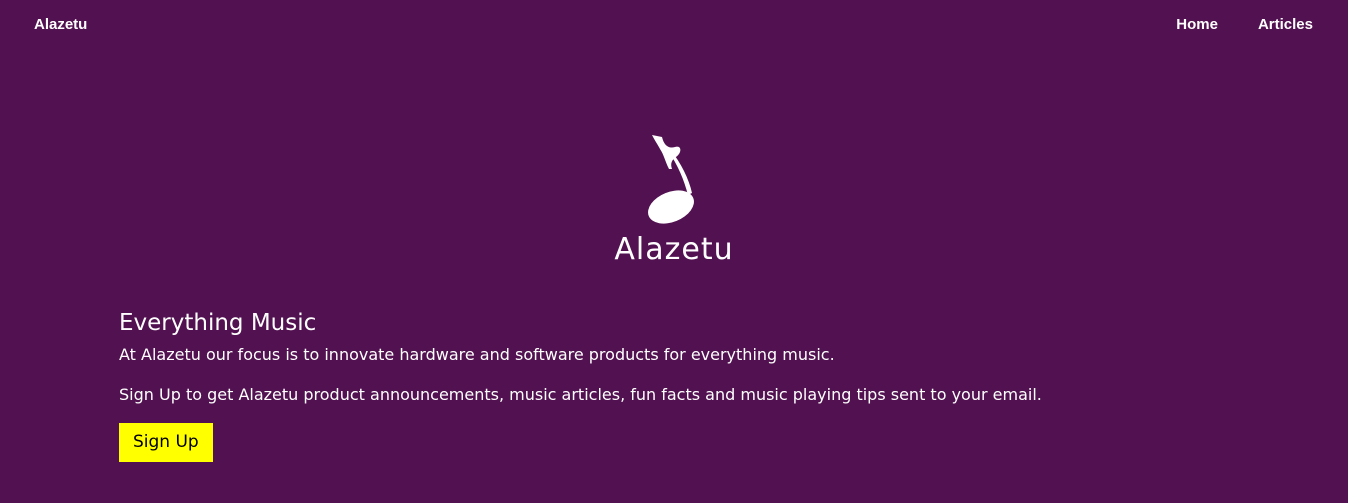 The height and width of the screenshot is (503, 1348). I want to click on sign-up-button: Sign Up, so click(166, 442).